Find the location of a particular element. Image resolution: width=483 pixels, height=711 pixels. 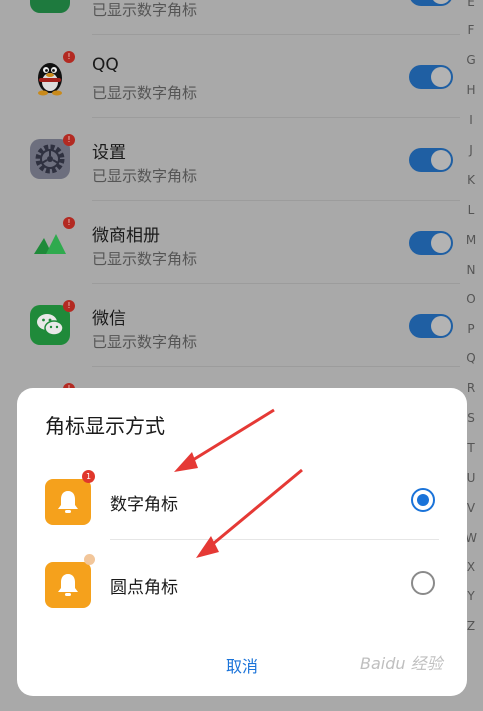

annotation-arrows is located at coordinates (238, 483).